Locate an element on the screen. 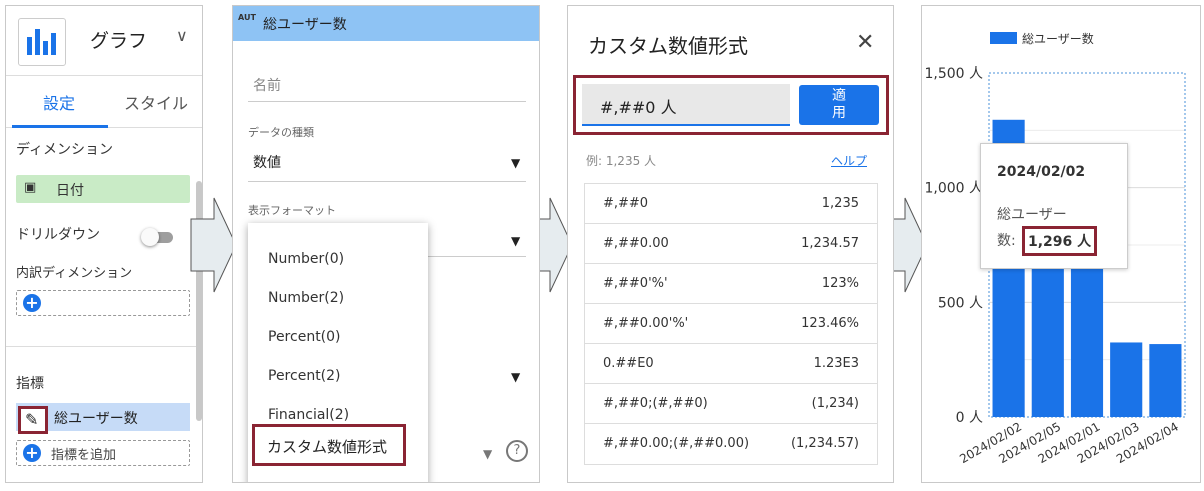 Image resolution: width=1204 pixels, height=491 pixels. format-preset-row: #,##0.00 1,234.57 is located at coordinates (731, 244).